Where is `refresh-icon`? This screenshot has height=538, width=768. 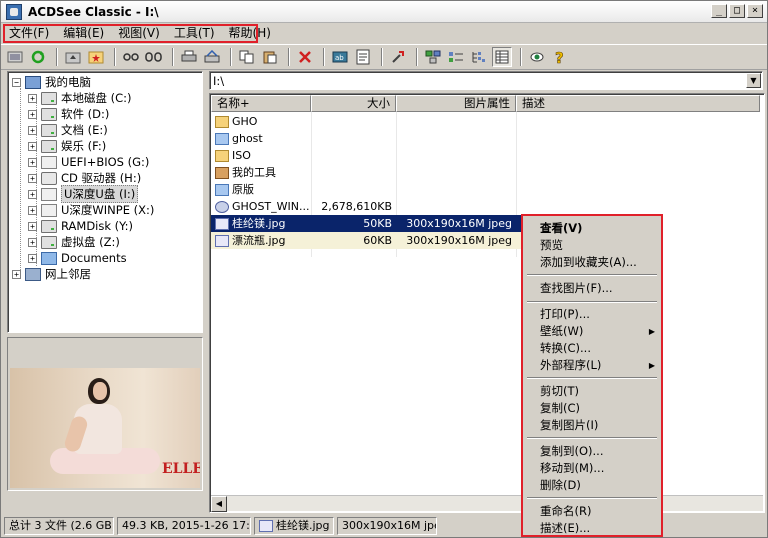
refresh-icon is located at coordinates (38, 57).